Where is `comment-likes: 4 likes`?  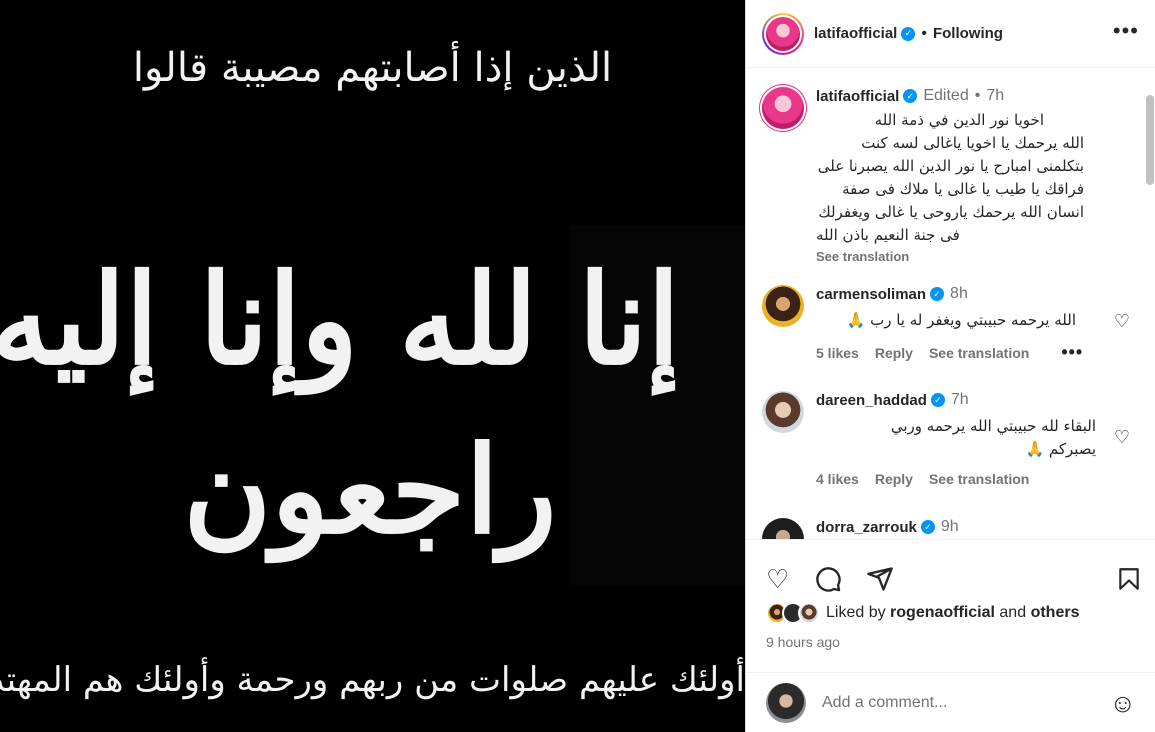
comment-likes: 4 likes is located at coordinates (837, 479).